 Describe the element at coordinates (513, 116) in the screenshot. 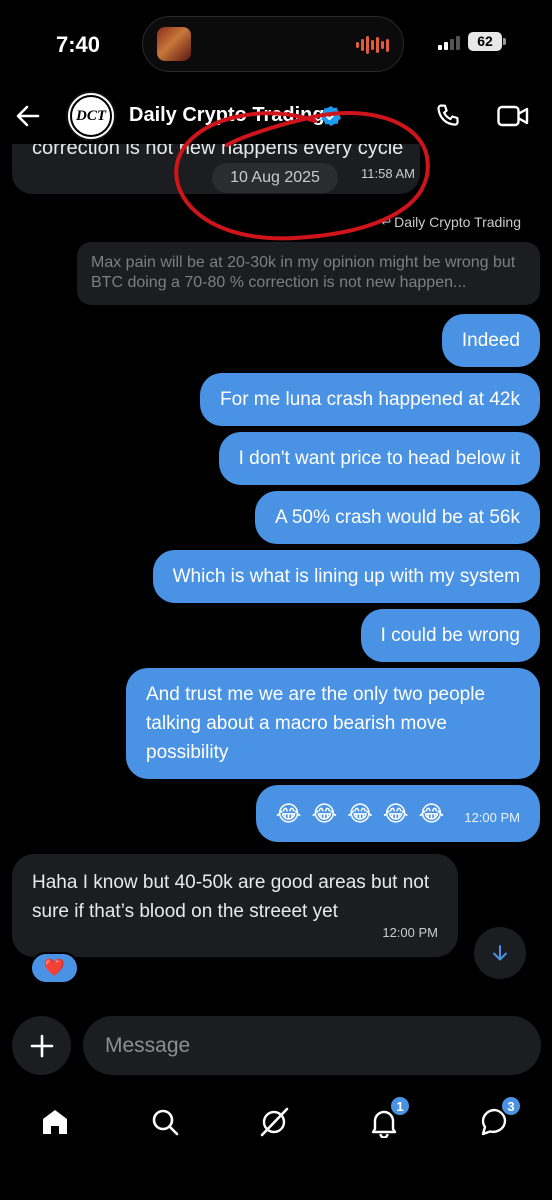

I see `video-camera-icon` at that location.